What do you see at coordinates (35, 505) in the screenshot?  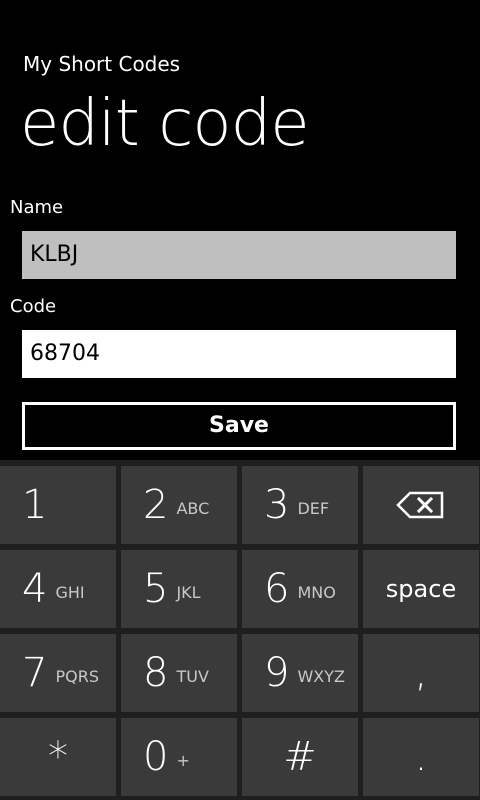 I see `key-main-label: 1` at bounding box center [35, 505].